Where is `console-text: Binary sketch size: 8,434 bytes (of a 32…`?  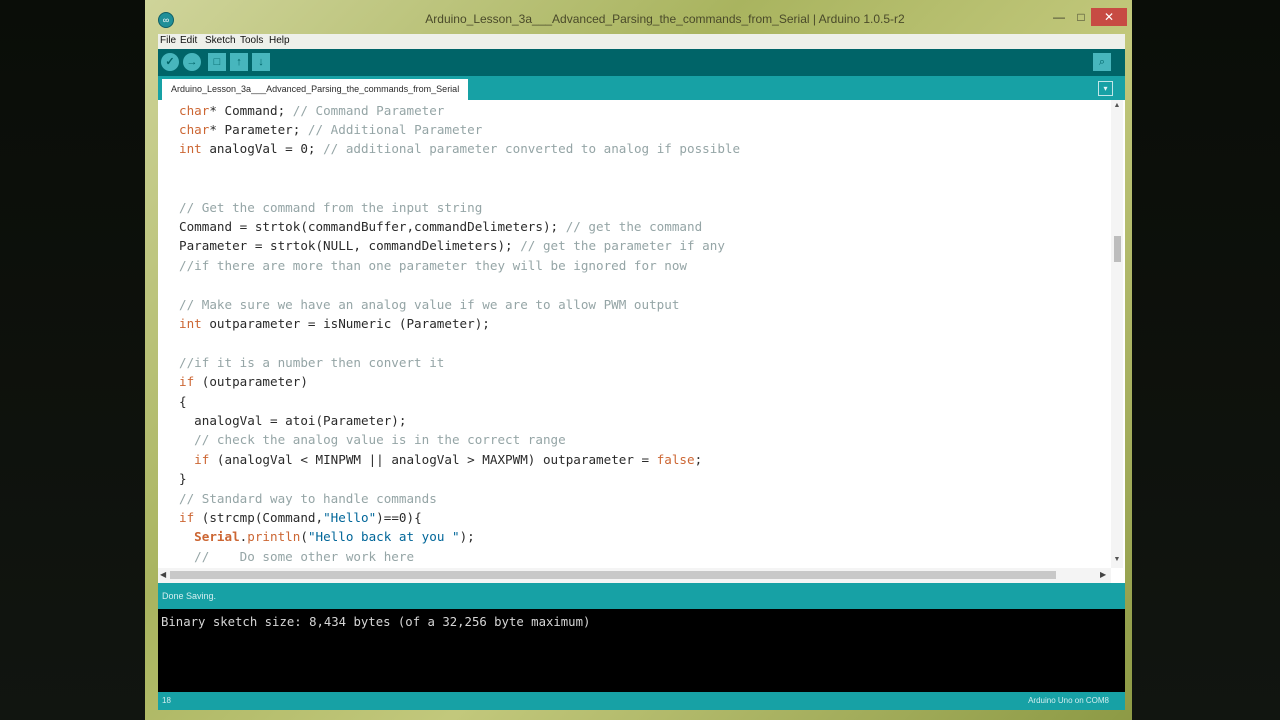
console-text: Binary sketch size: 8,434 bytes (of a 32… is located at coordinates (376, 622).